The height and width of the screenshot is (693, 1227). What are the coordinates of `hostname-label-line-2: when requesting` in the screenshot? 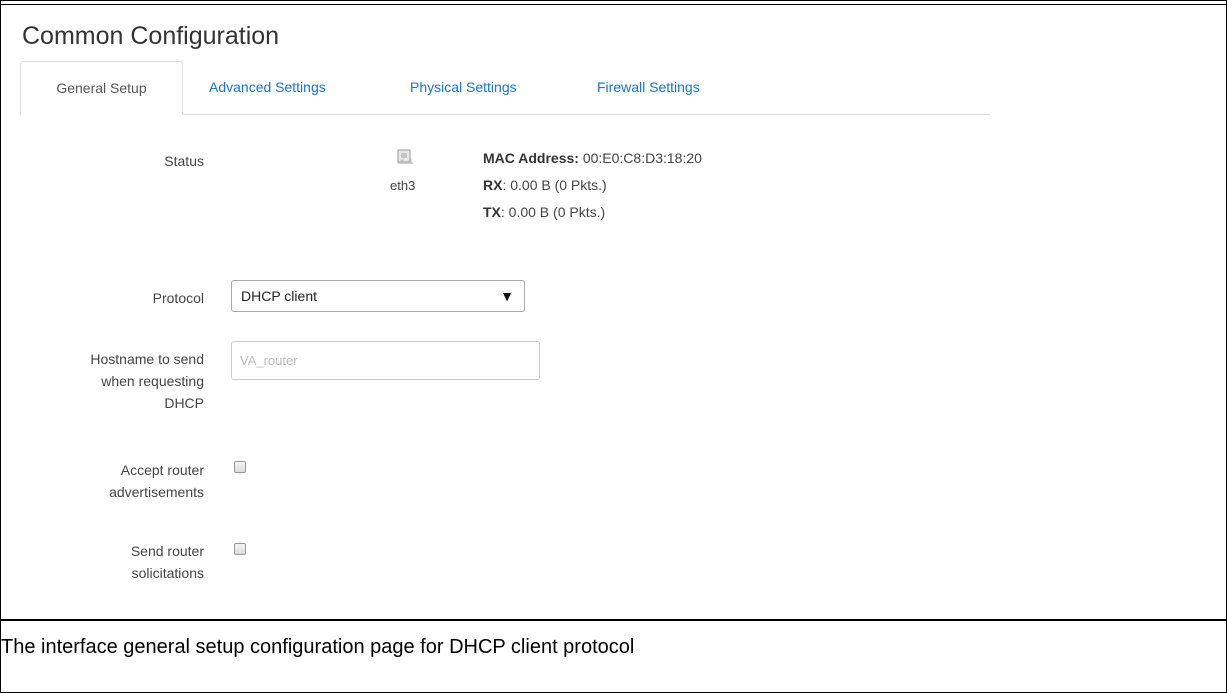 It's located at (152, 381).